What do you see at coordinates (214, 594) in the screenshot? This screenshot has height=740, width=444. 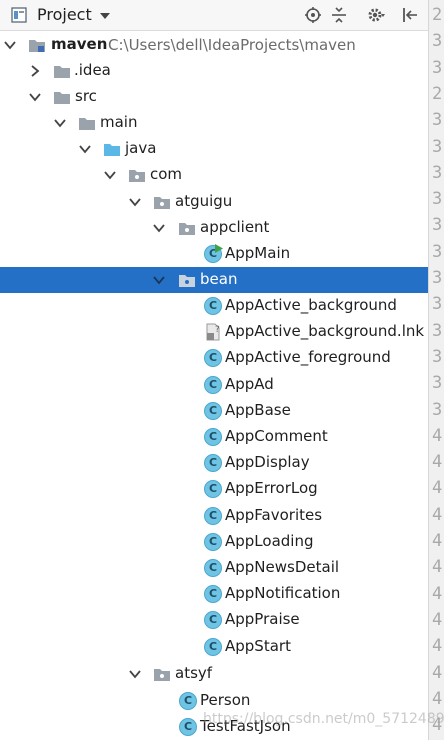 I see `tree-node-class: C AppNotification` at bounding box center [214, 594].